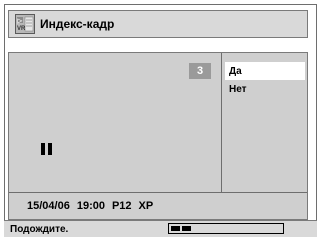  Describe the element at coordinates (238, 89) in the screenshot. I see `menu-item-label: Нет` at that location.